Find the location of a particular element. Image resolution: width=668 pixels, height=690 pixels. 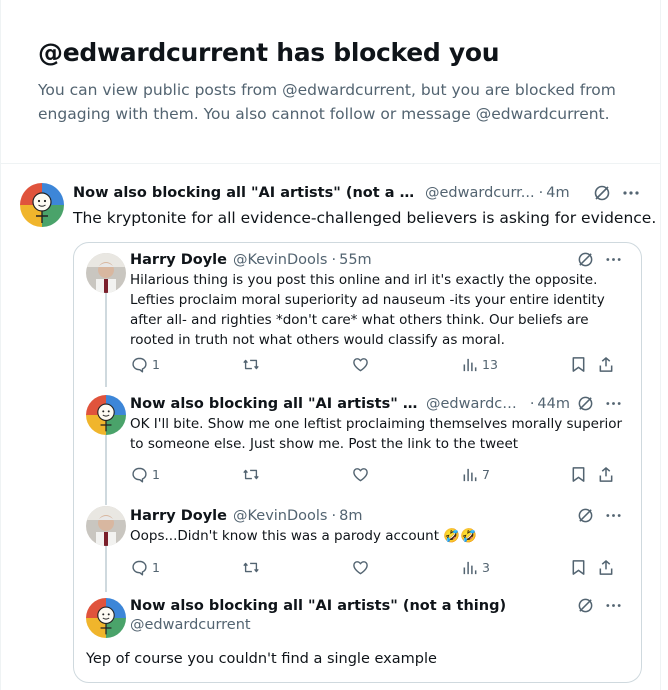

views-button: 13 is located at coordinates (480, 364).